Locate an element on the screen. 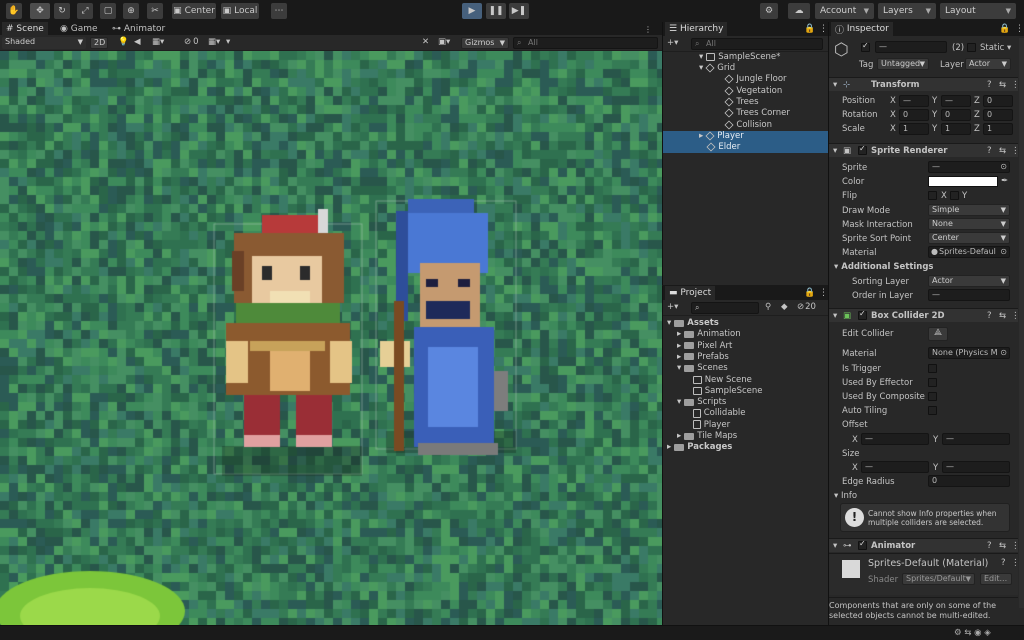  hierarchy-scene-root: ▾ SampleScene* is located at coordinates (739, 57).